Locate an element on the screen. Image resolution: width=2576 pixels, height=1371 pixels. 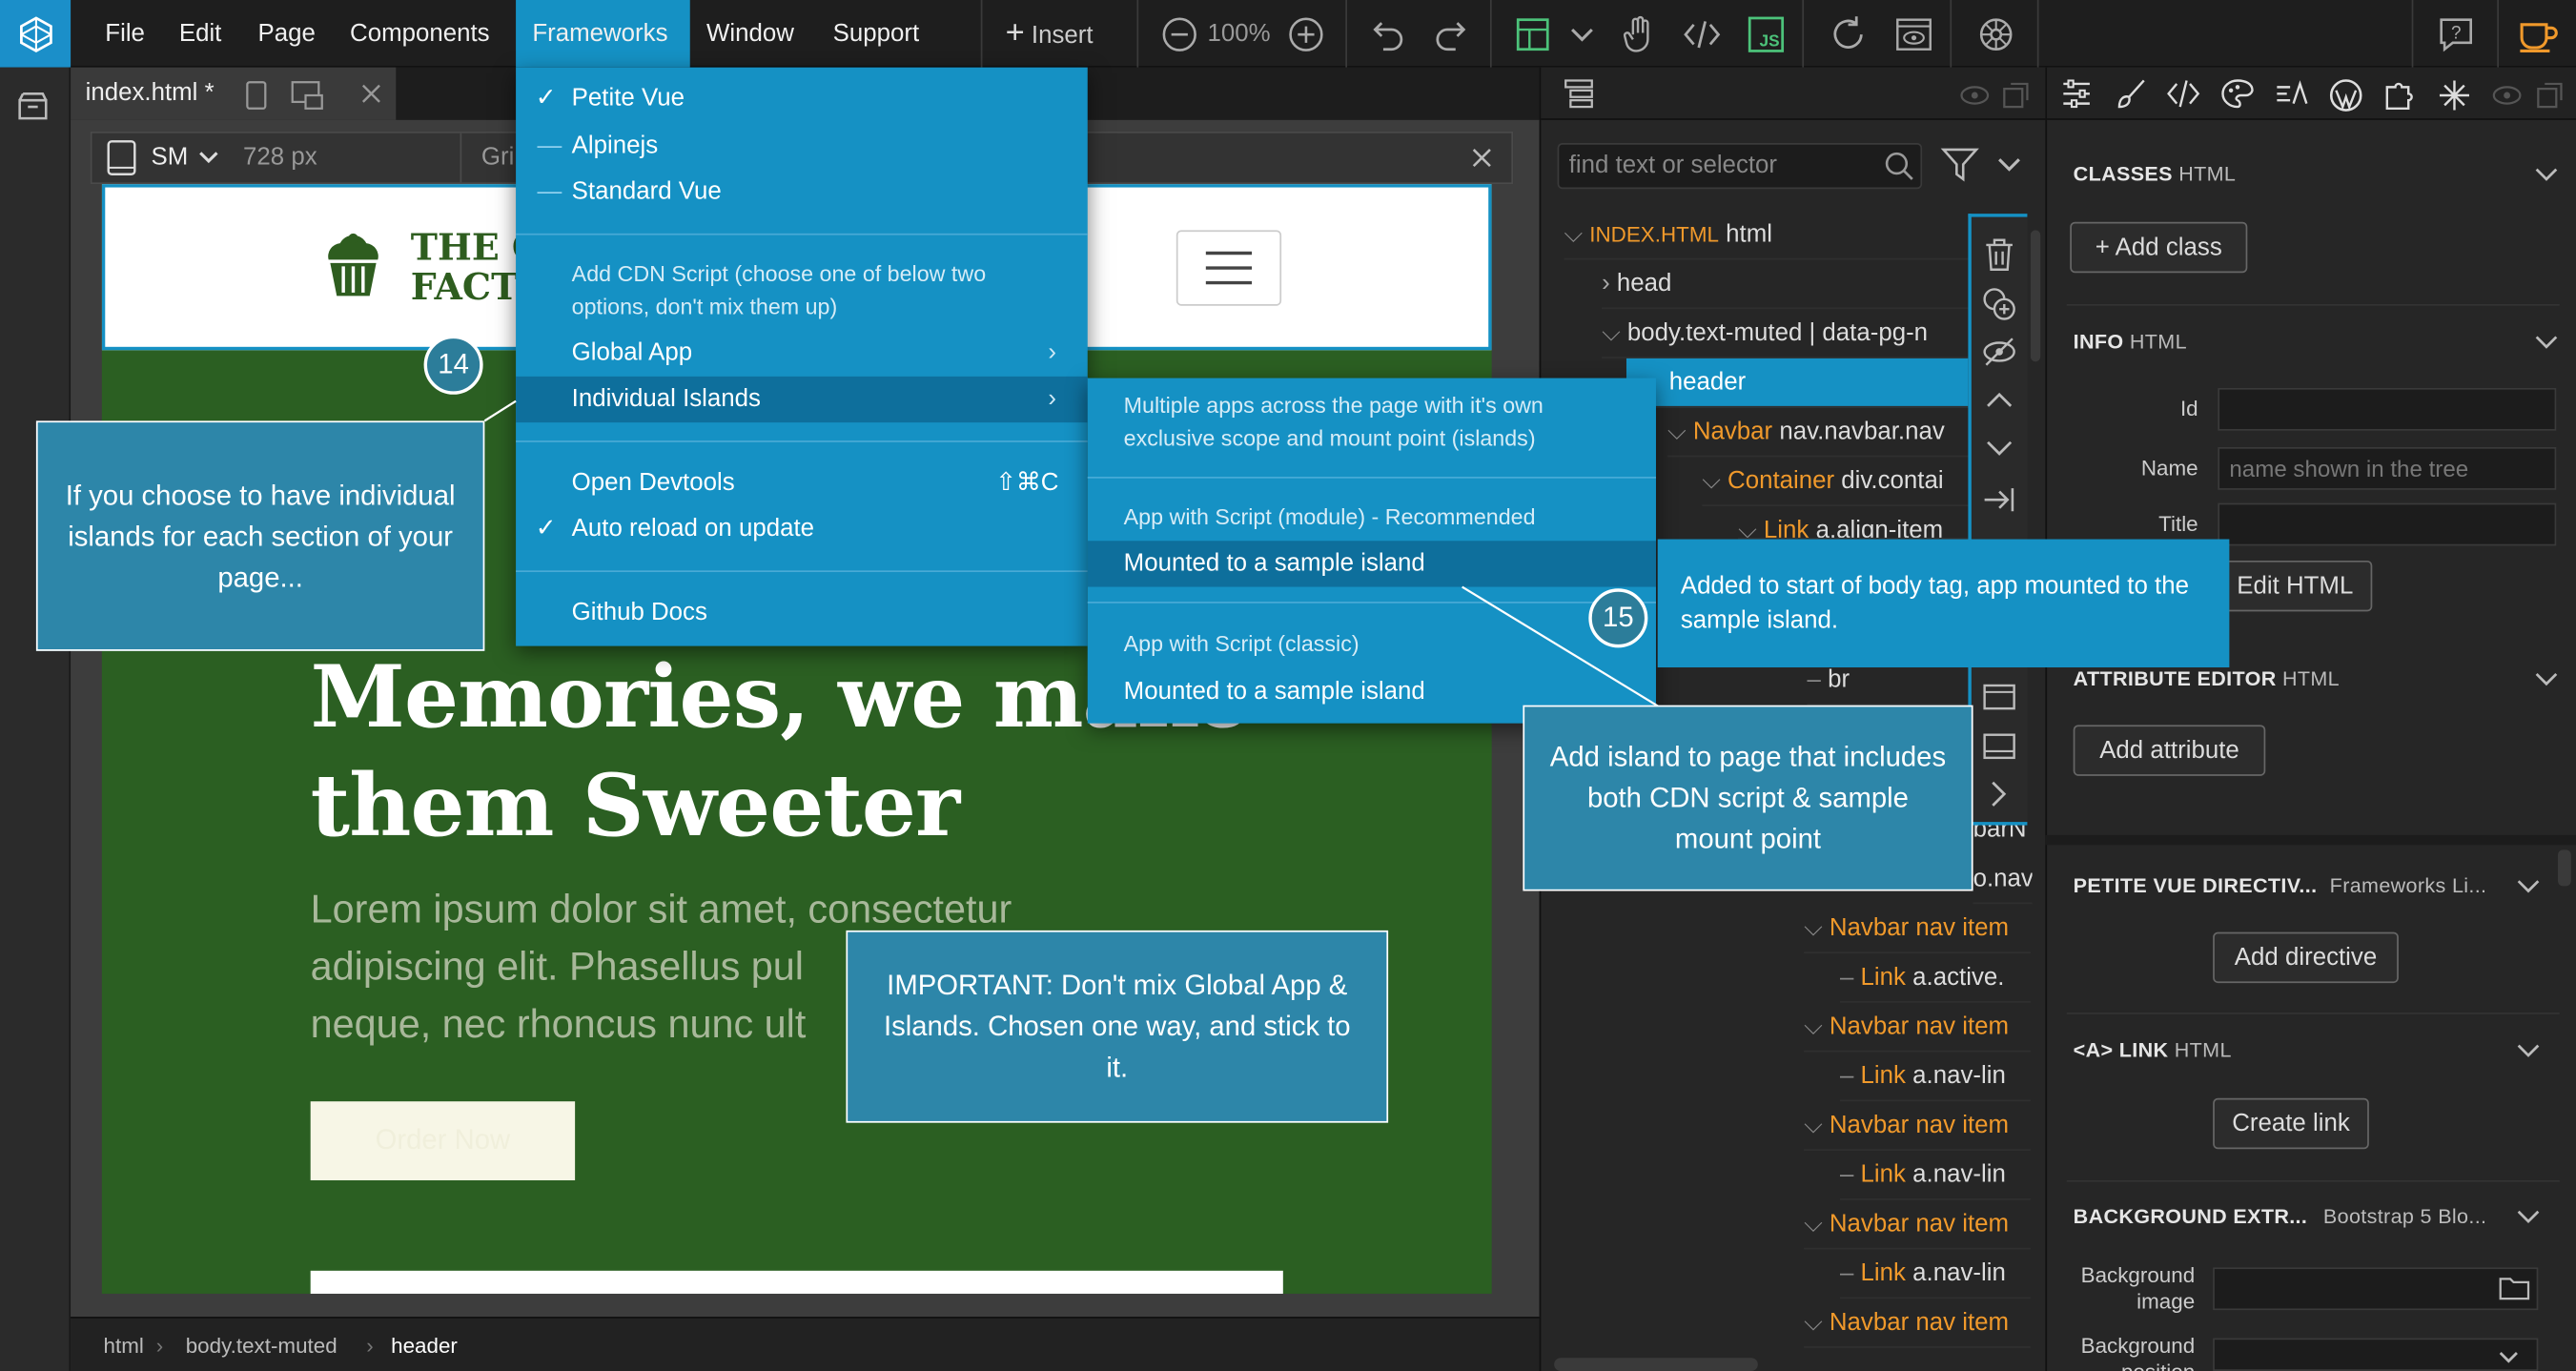
callout-connector-lines is located at coordinates (1072, 553).